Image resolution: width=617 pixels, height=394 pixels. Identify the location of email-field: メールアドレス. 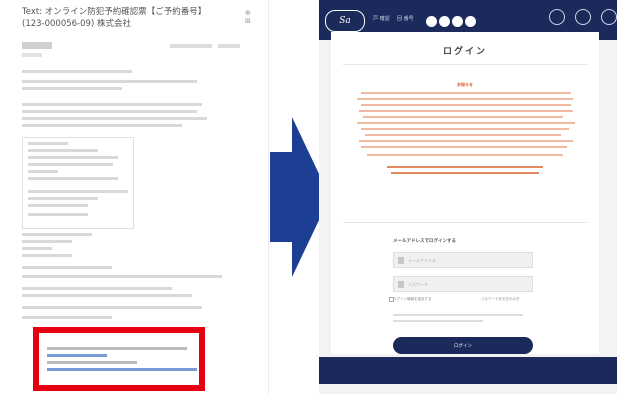
(463, 260).